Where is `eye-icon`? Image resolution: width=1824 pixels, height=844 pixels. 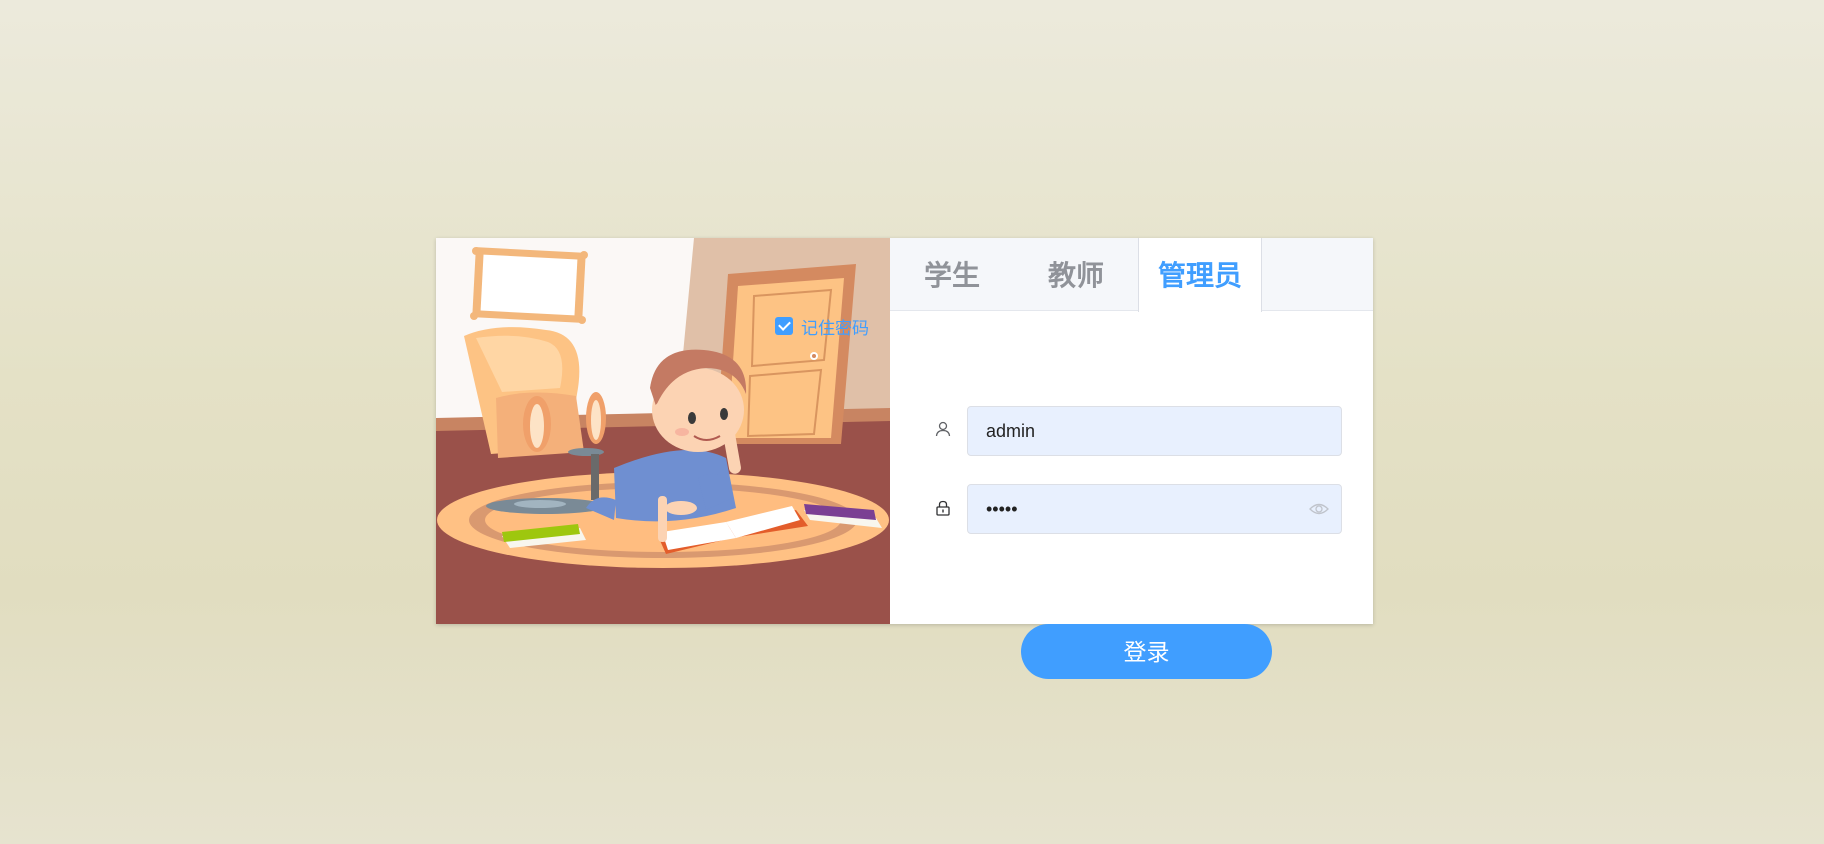 eye-icon is located at coordinates (1319, 509).